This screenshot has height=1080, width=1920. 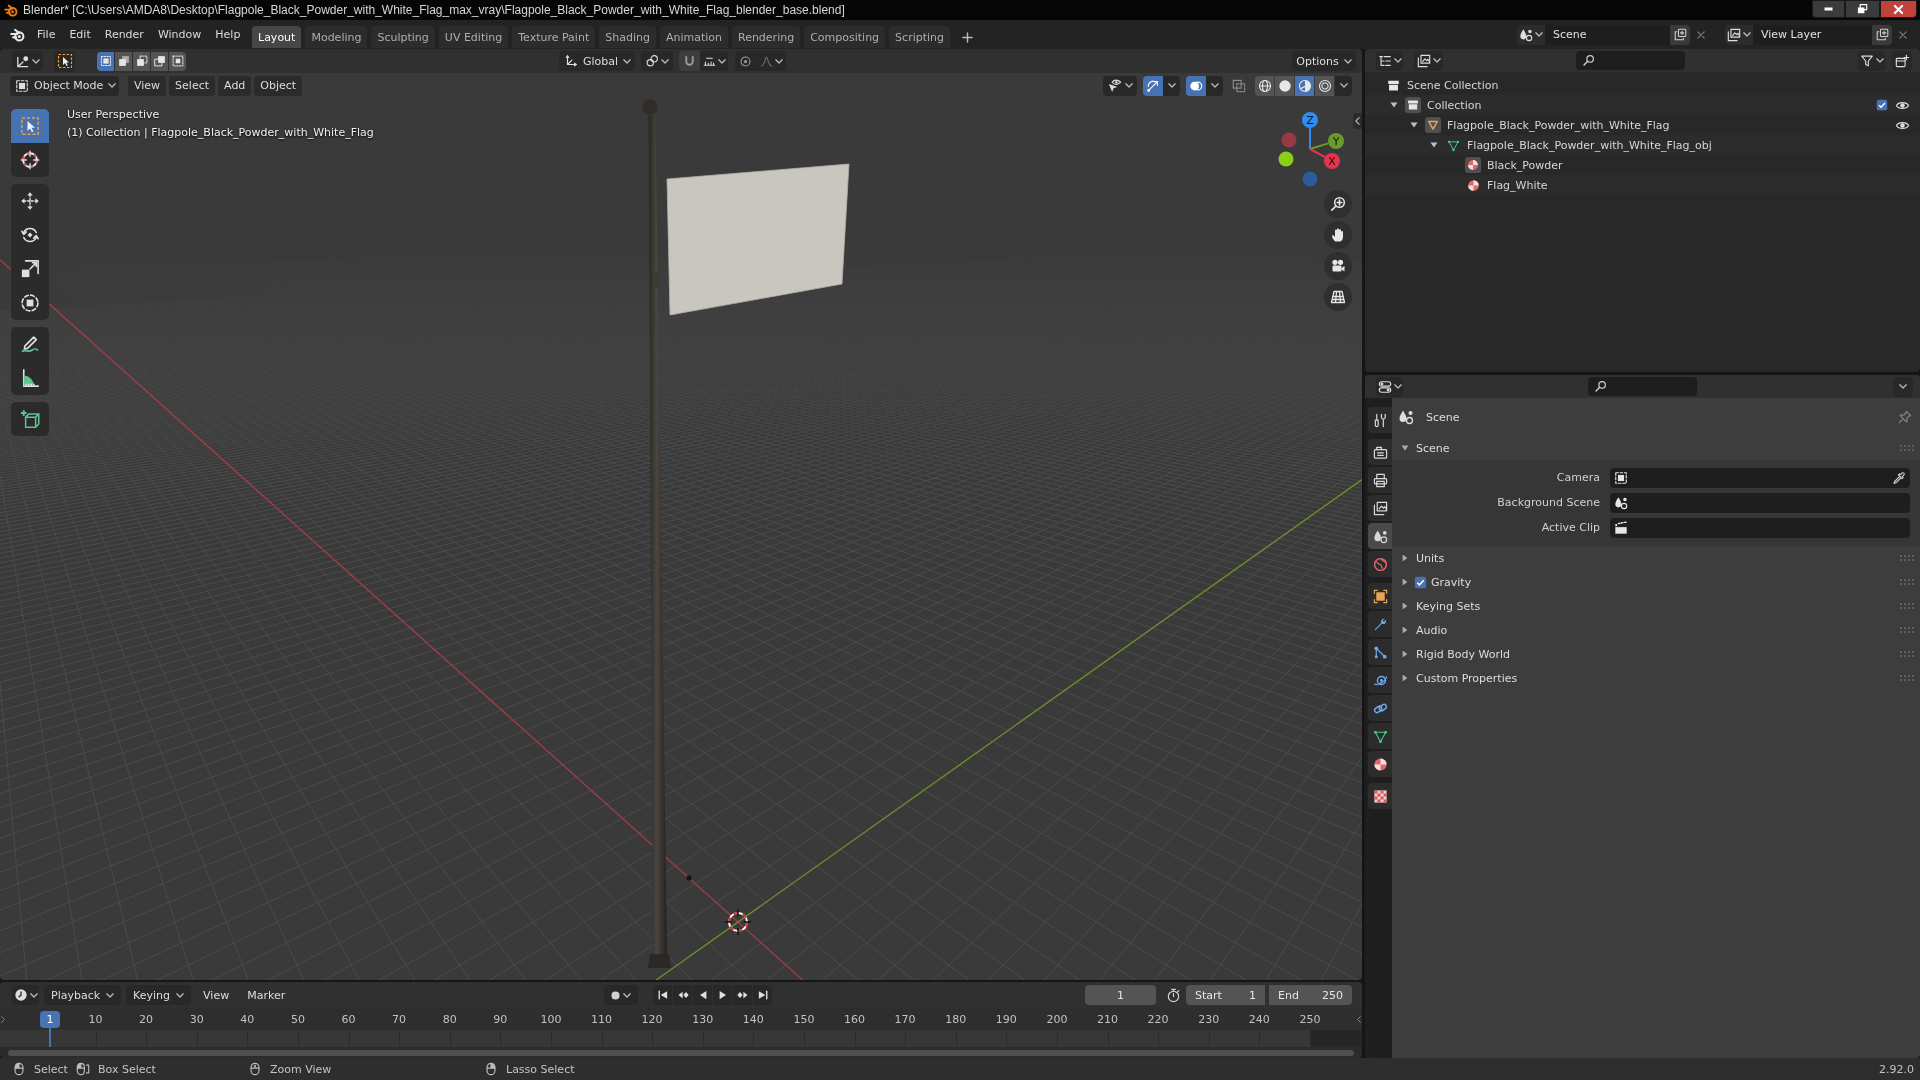 I want to click on browse-button, so click(x=1739, y=34).